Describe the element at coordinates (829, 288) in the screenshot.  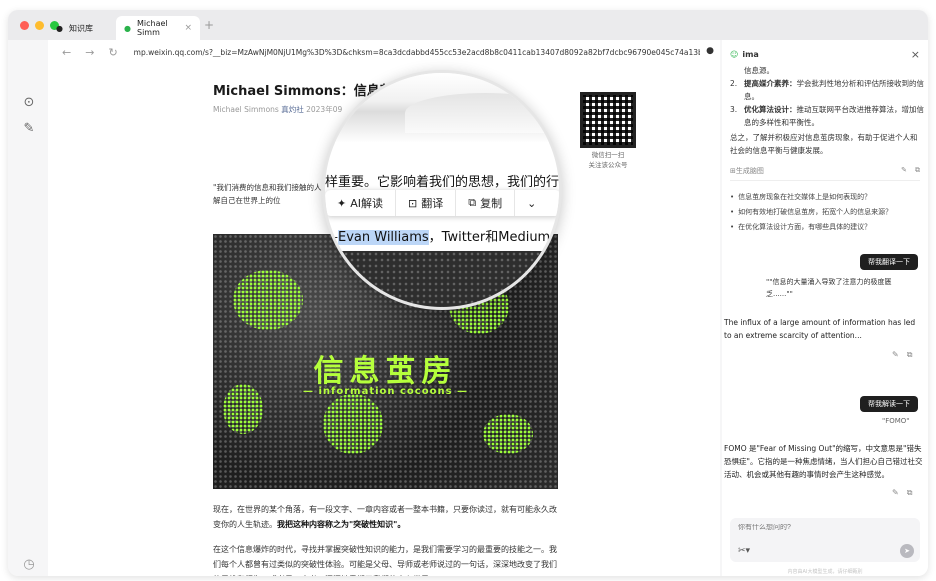
I see `quoted-text: ""信息的大量涌入导致了注意力的极度匮乏......""` at that location.